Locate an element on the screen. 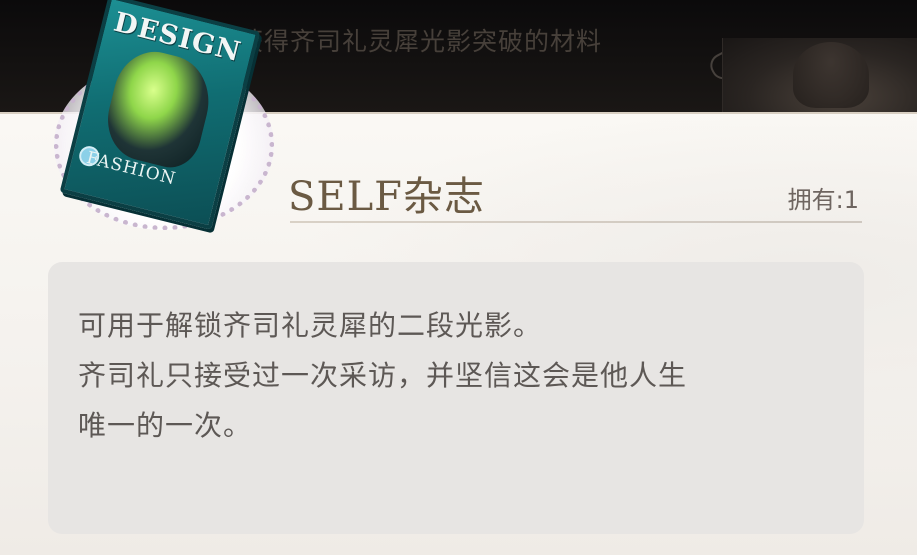 The height and width of the screenshot is (555, 917). title-divider is located at coordinates (576, 222).